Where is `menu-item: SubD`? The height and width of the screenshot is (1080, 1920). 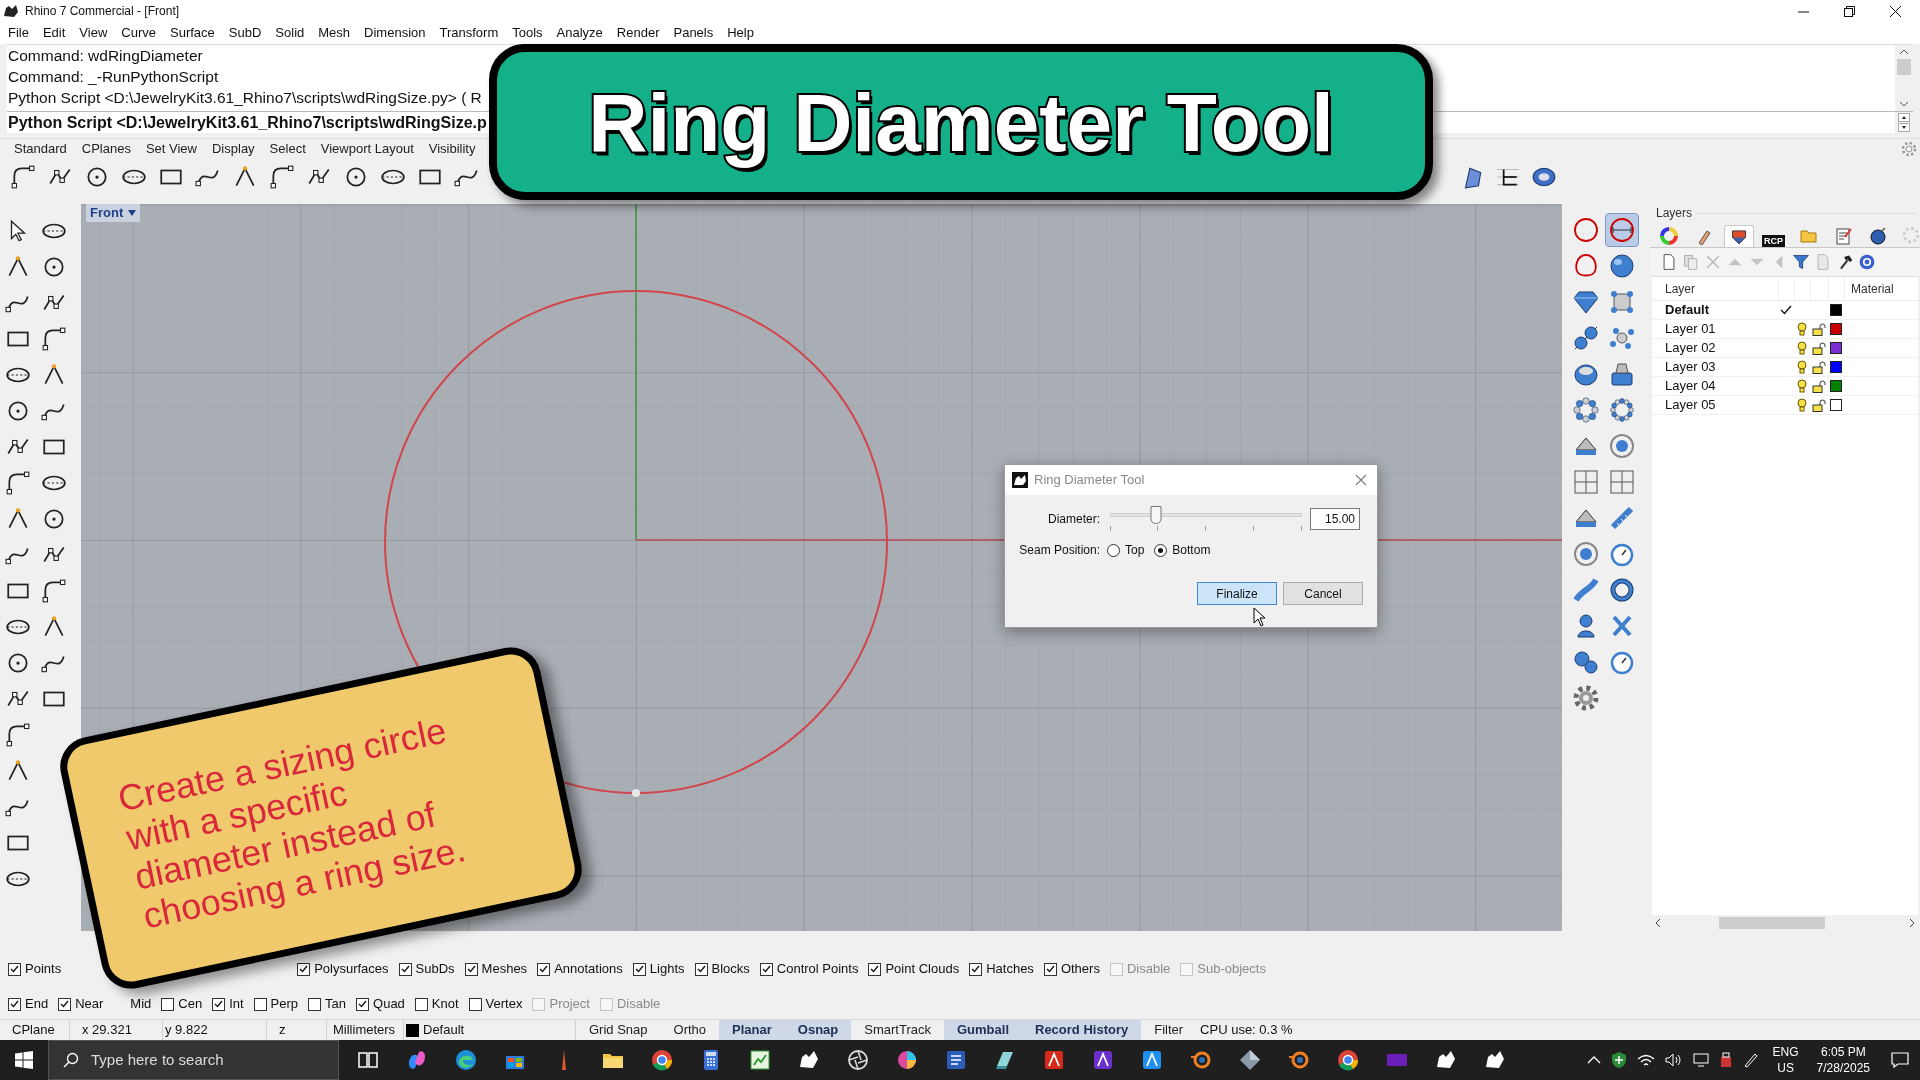
menu-item: SubD is located at coordinates (245, 33).